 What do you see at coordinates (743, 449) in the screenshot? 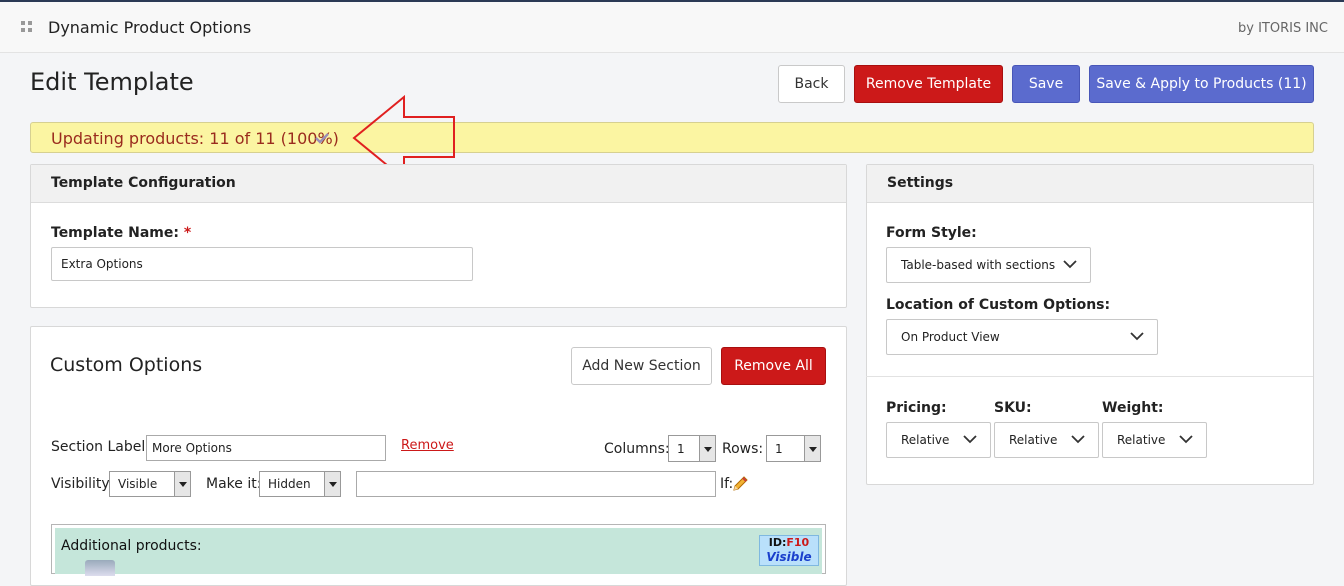
I see `rows-label: Rows:` at bounding box center [743, 449].